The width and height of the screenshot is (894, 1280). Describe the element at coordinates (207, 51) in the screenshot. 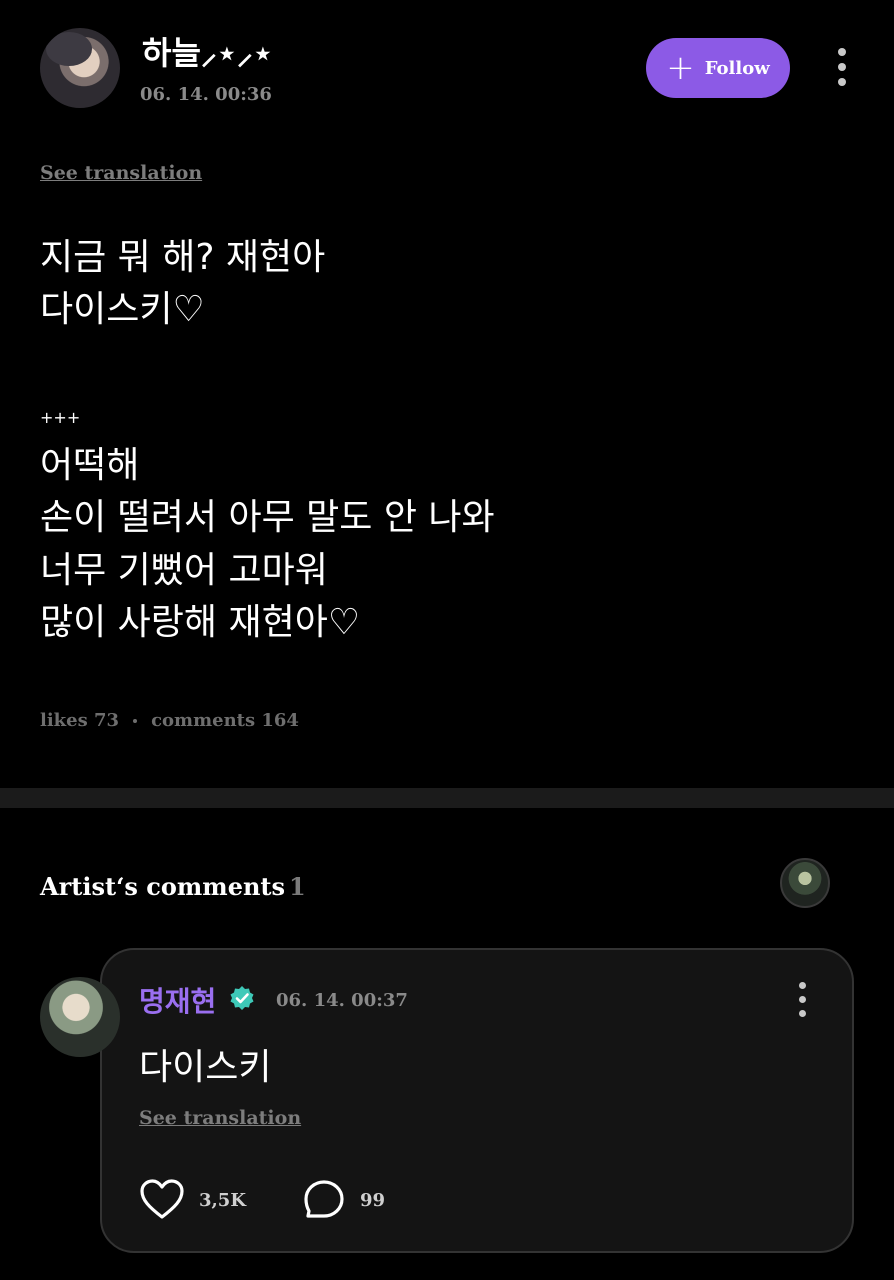

I see `post-author-name: 하늘⸝⋆⸝⋆` at that location.